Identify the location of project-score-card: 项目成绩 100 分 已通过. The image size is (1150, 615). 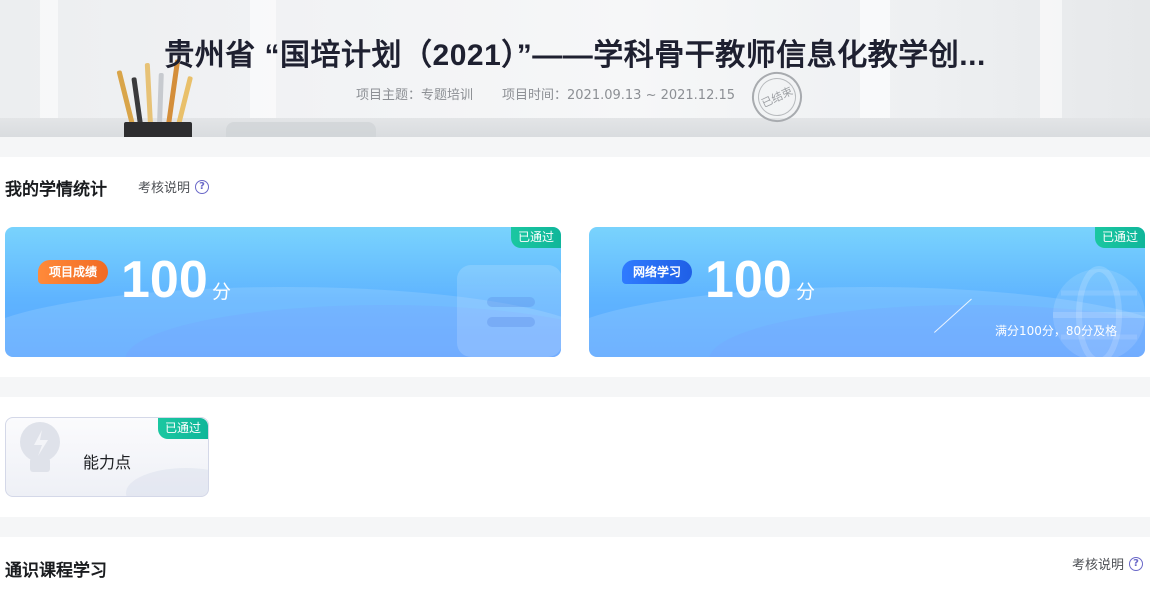
(283, 292).